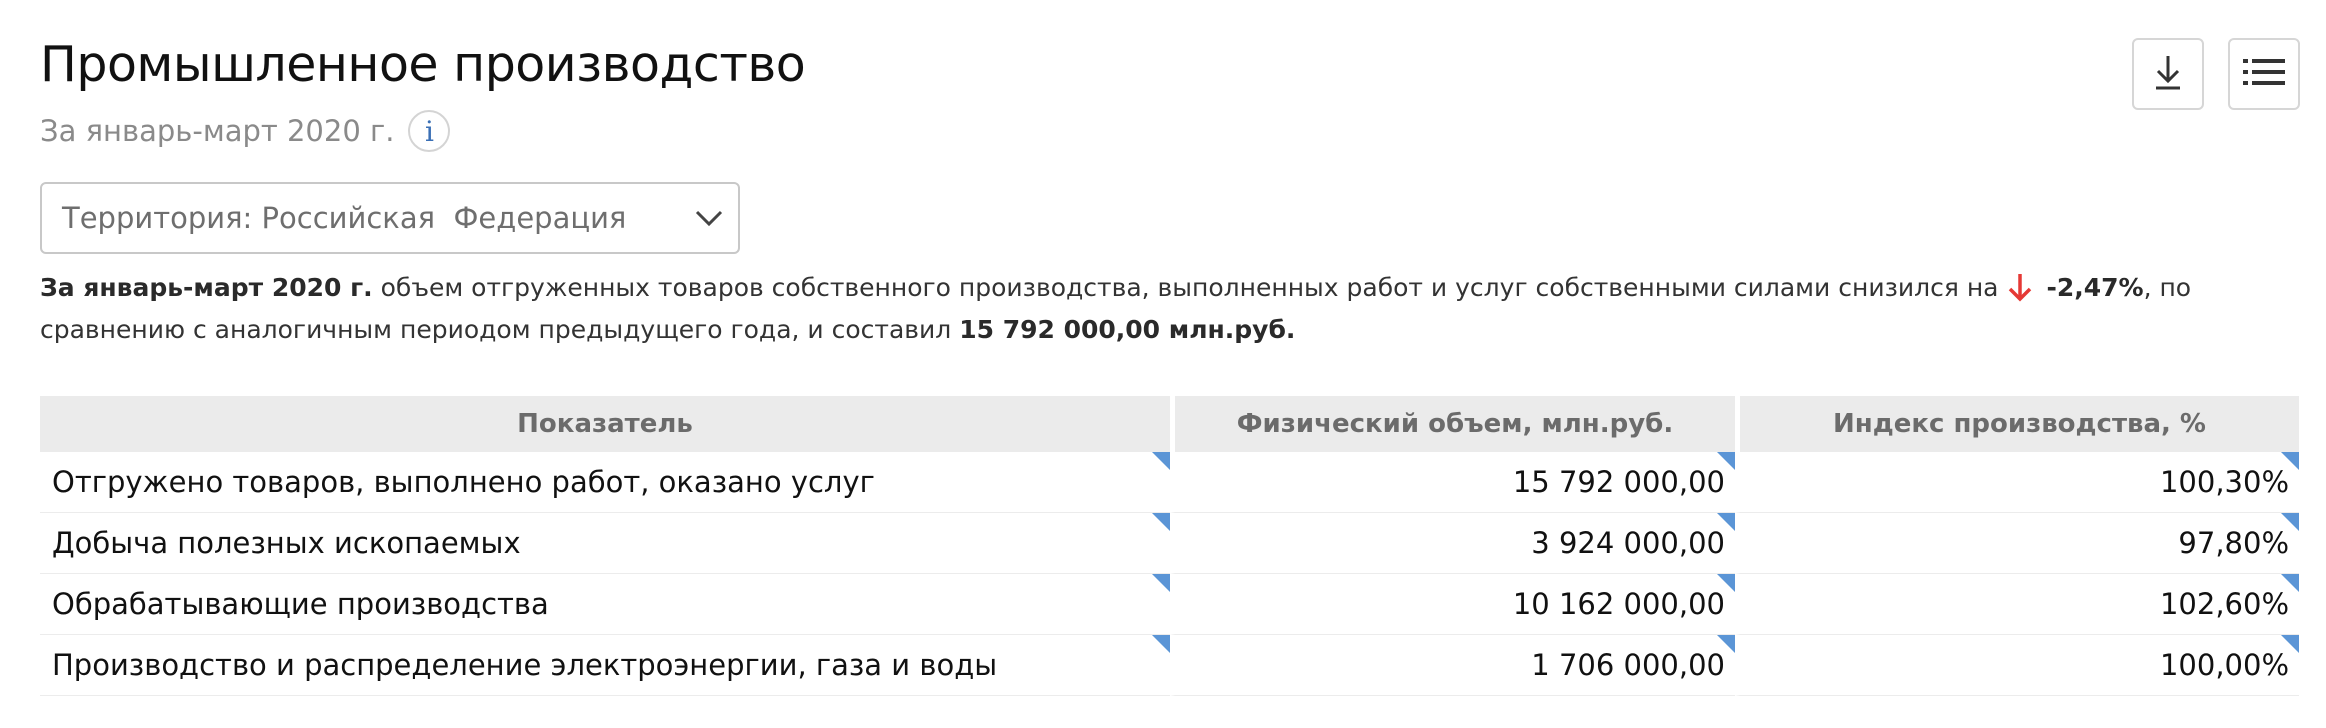  I want to click on row-index-cell: 102,60%, so click(2017, 604).